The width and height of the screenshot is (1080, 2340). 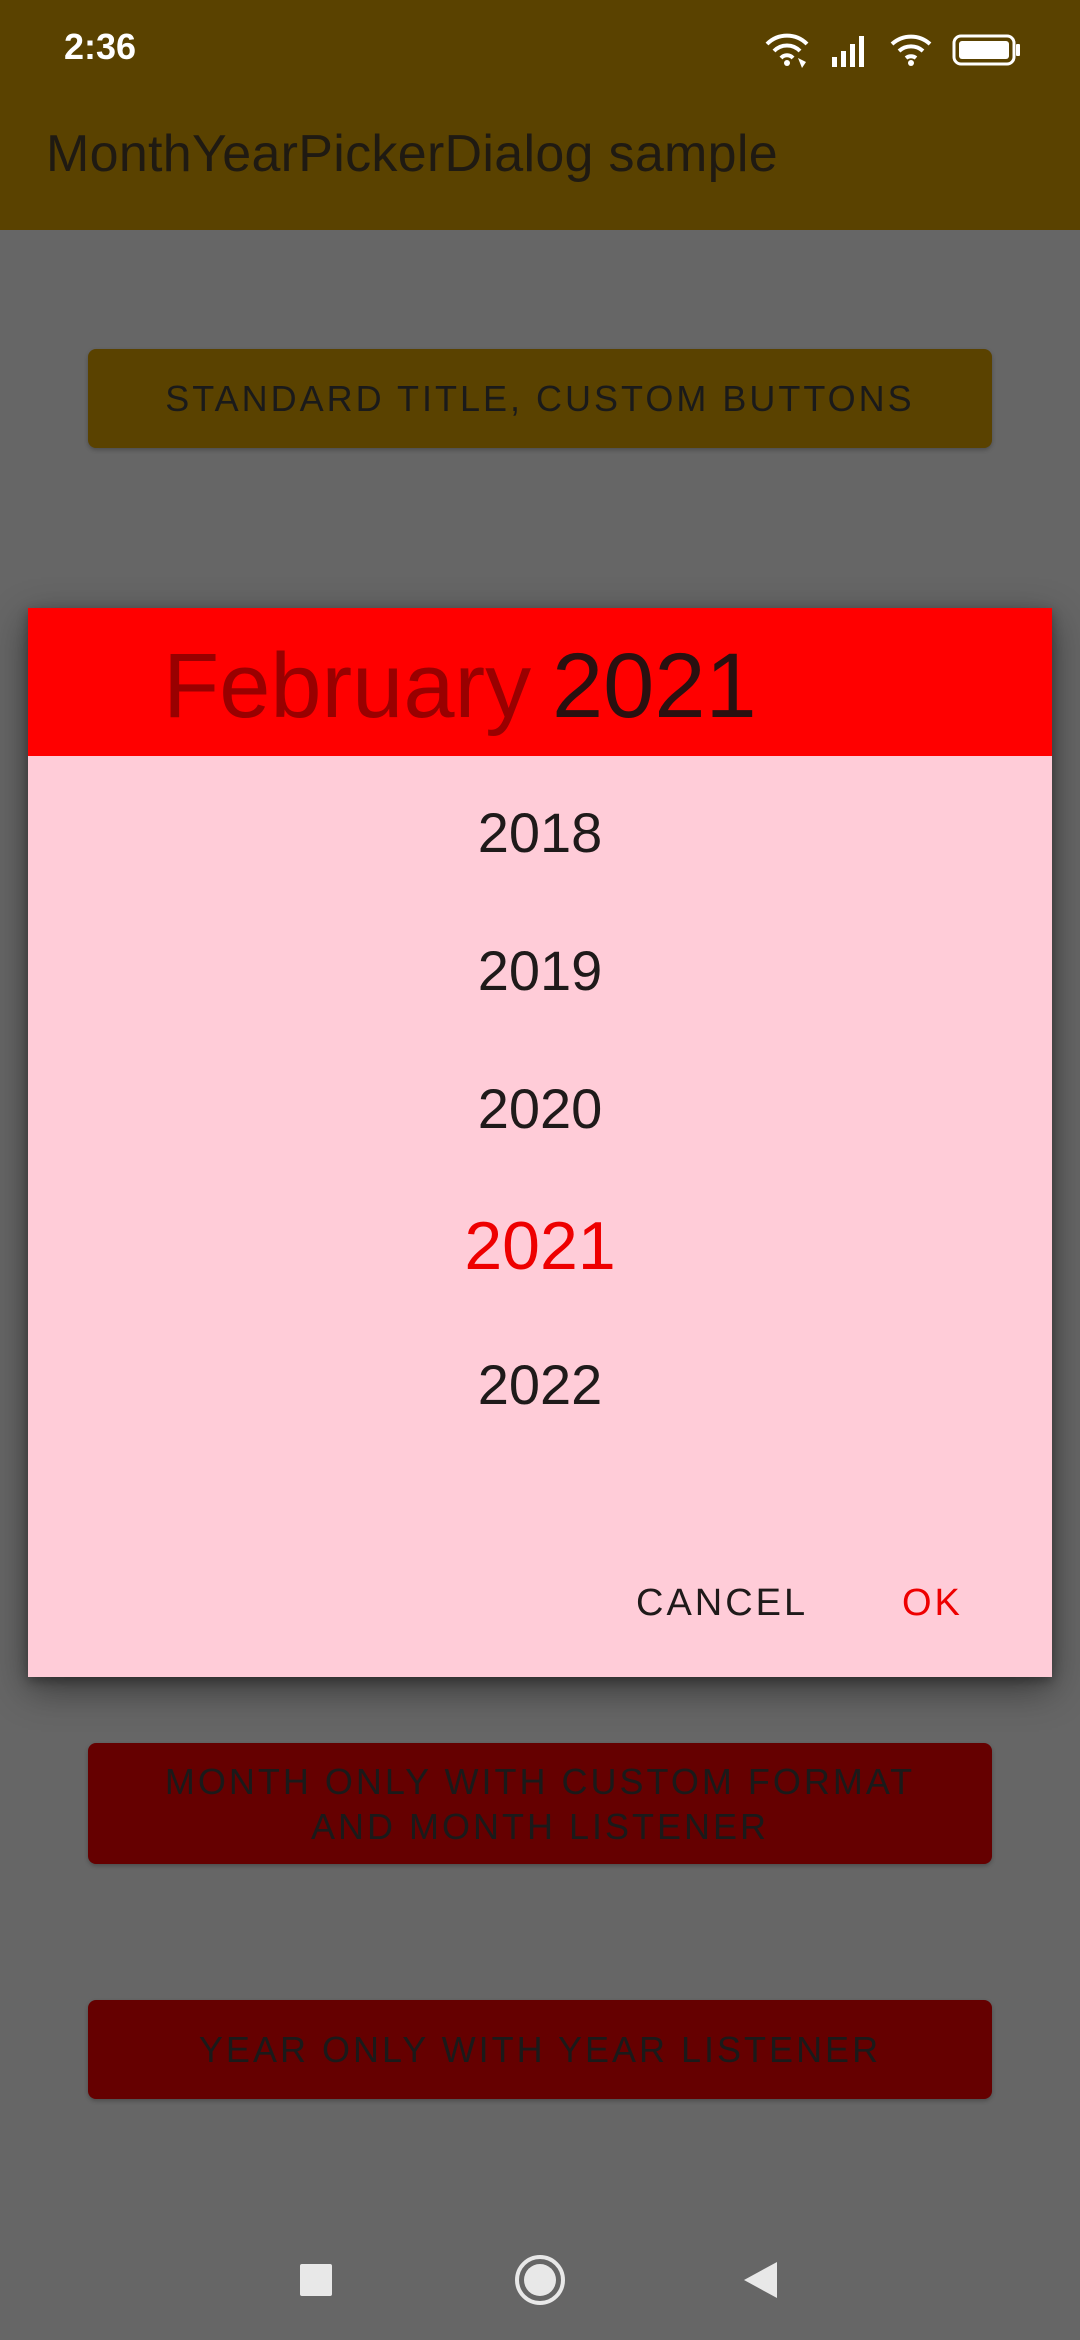 What do you see at coordinates (540, 1108) in the screenshot?
I see `year-item-2020: 2020` at bounding box center [540, 1108].